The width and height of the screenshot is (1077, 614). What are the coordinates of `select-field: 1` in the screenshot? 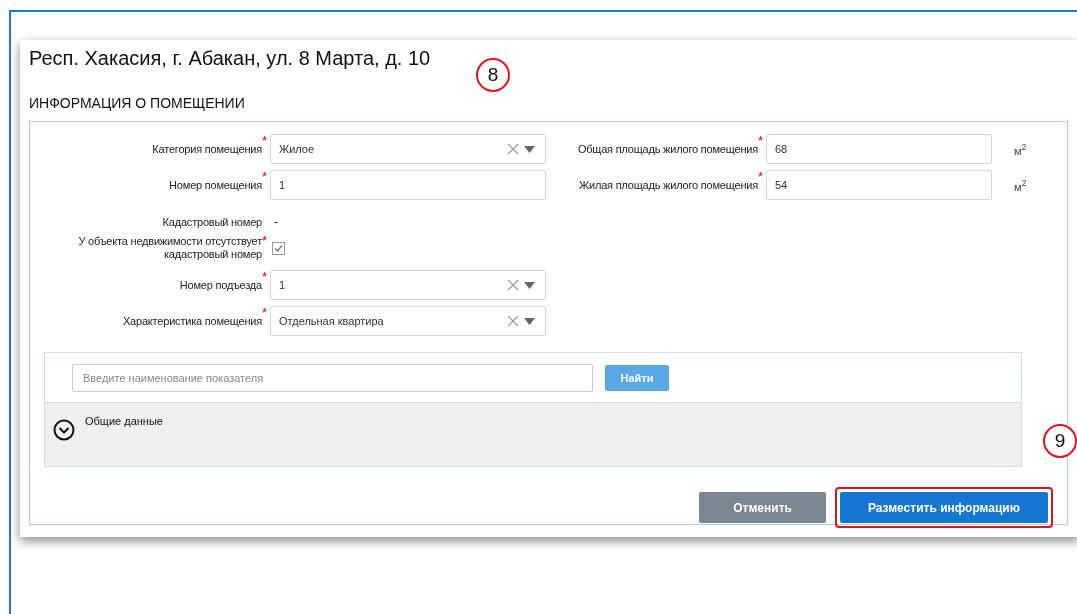 It's located at (408, 285).